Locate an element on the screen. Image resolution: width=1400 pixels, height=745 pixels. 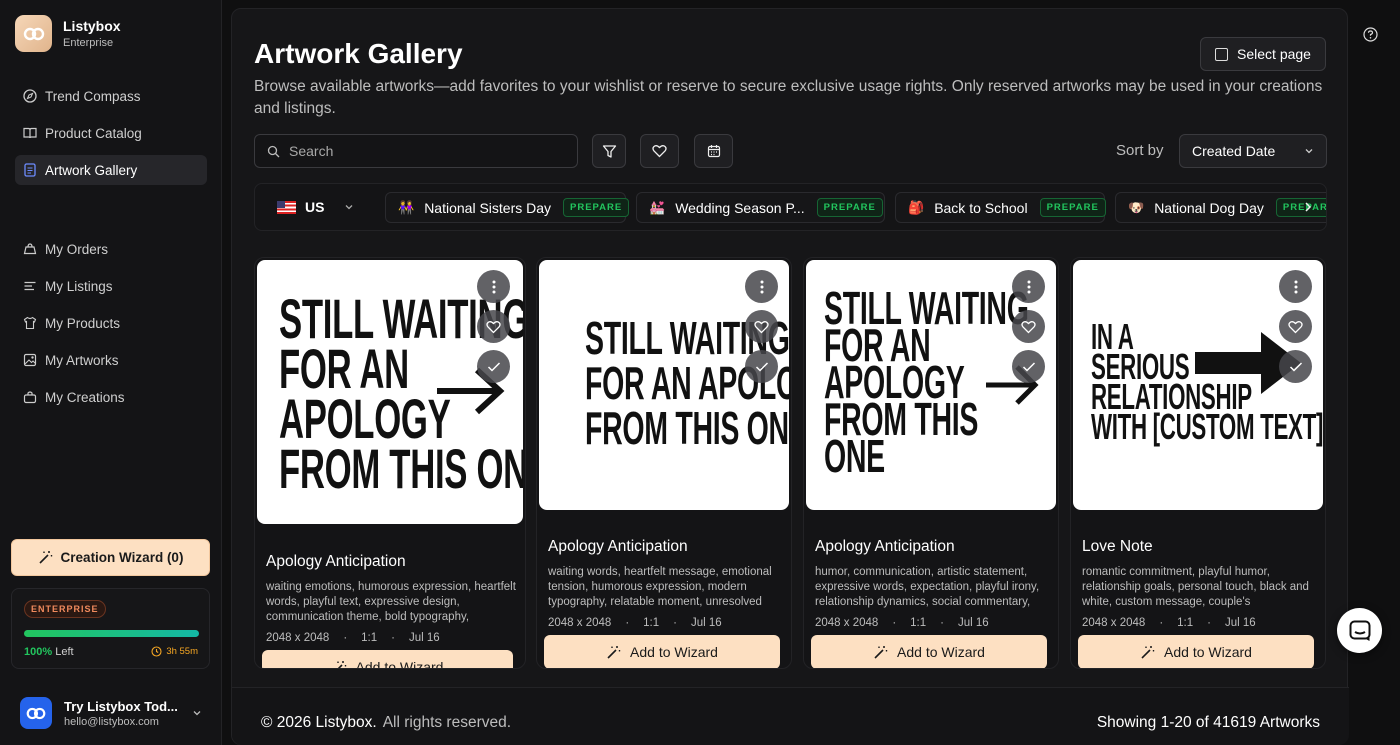
nav-my-creations: My Creations is located at coordinates (111, 397).